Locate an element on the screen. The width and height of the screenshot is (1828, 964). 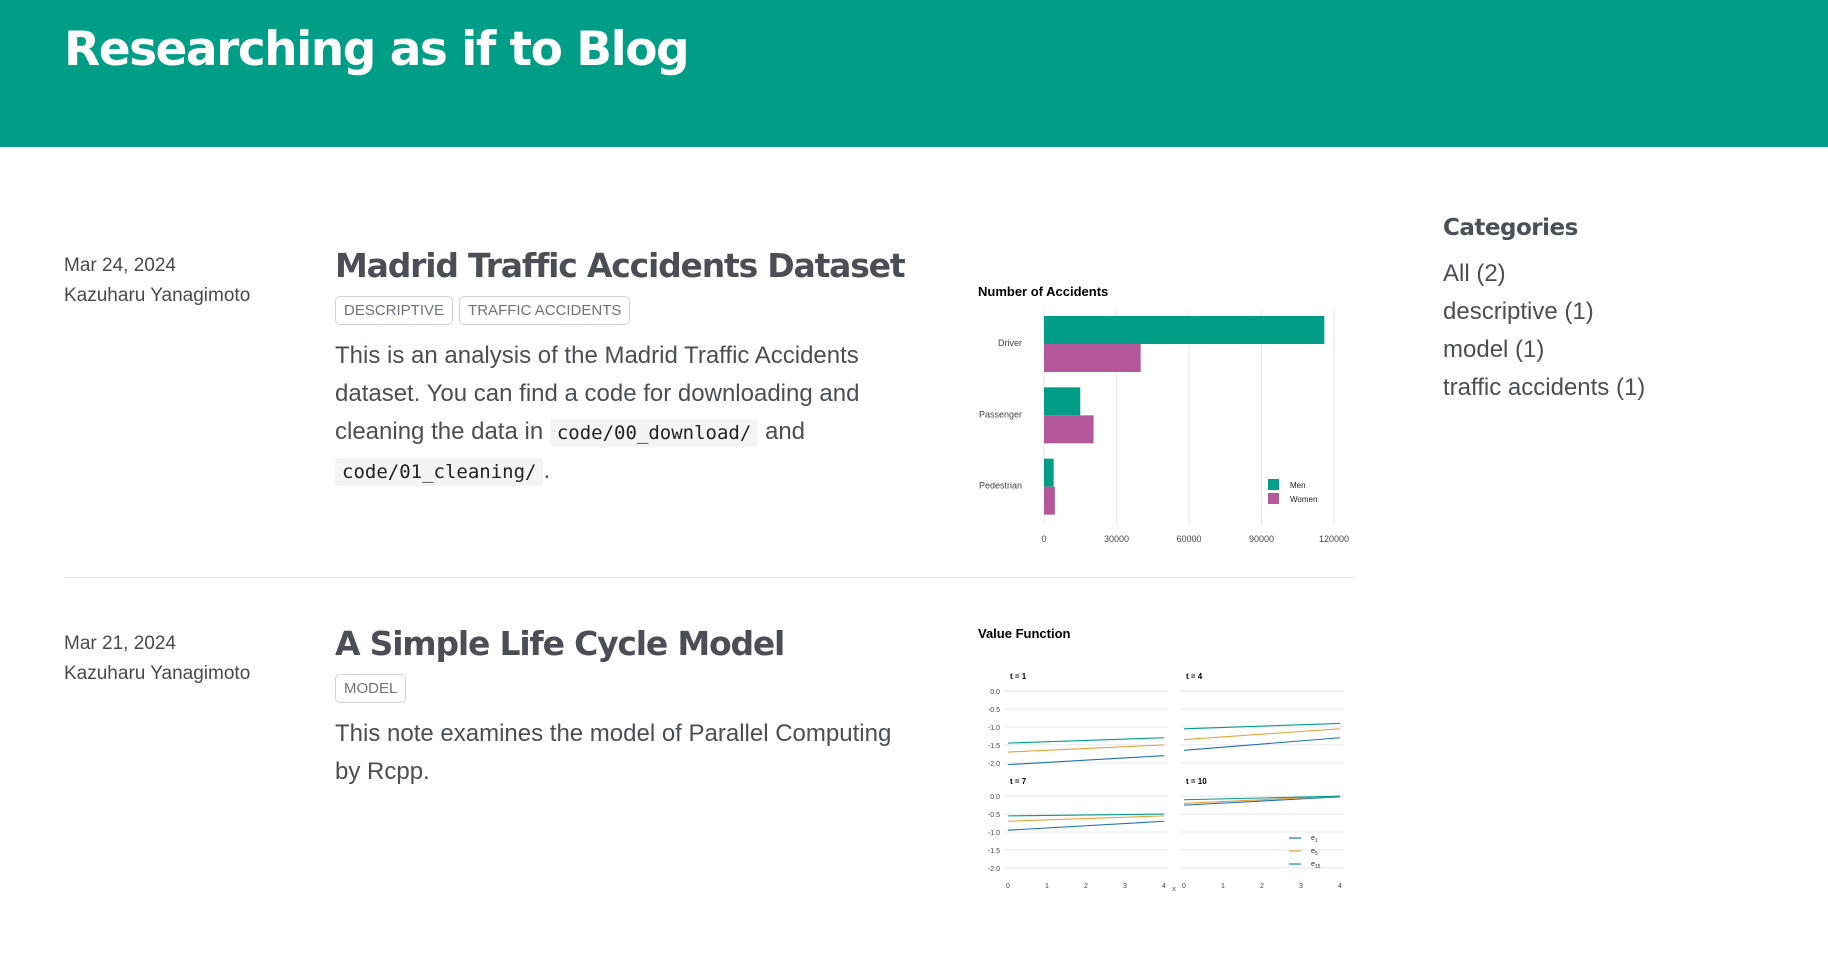
y-tick-label: Pedestrian is located at coordinates (1000, 486).